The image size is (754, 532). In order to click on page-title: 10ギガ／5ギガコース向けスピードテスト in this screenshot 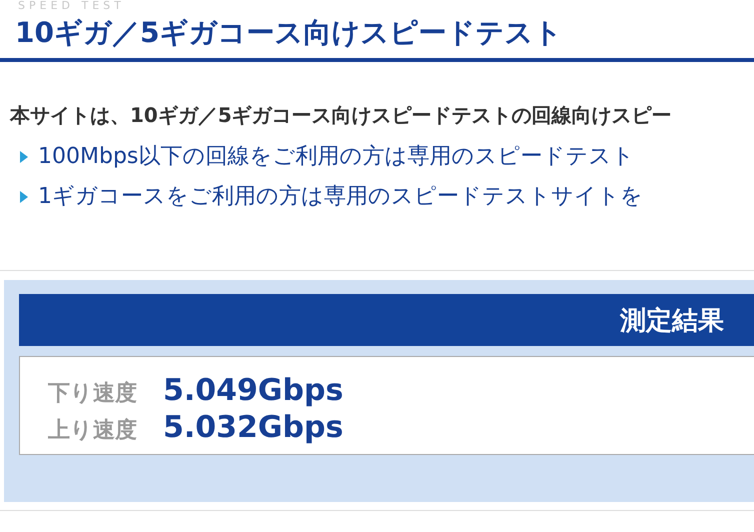, I will do `click(289, 33)`.